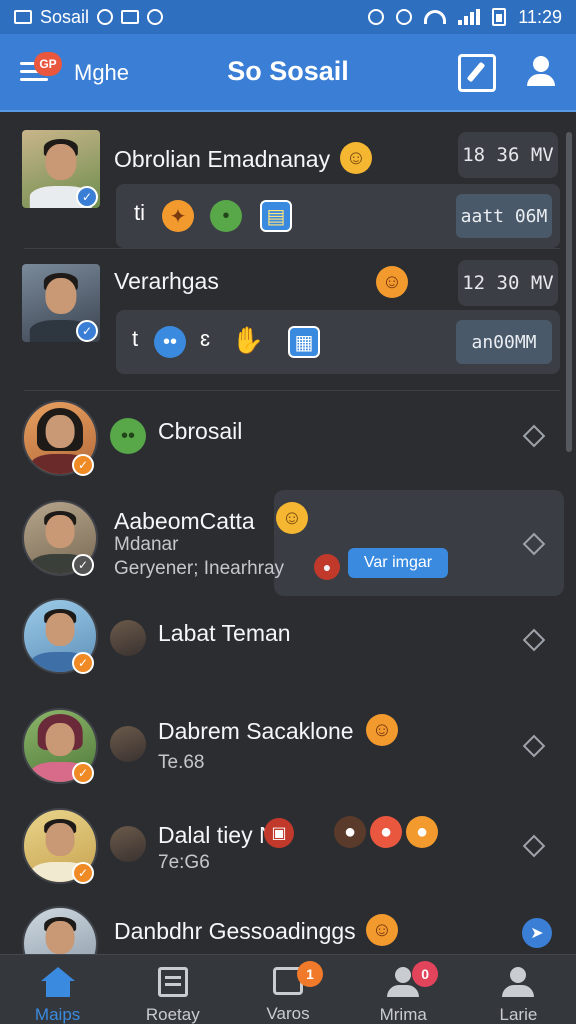 The width and height of the screenshot is (576, 1024). Describe the element at coordinates (166, 281) in the screenshot. I see `chat-name: Verarhgas` at that location.